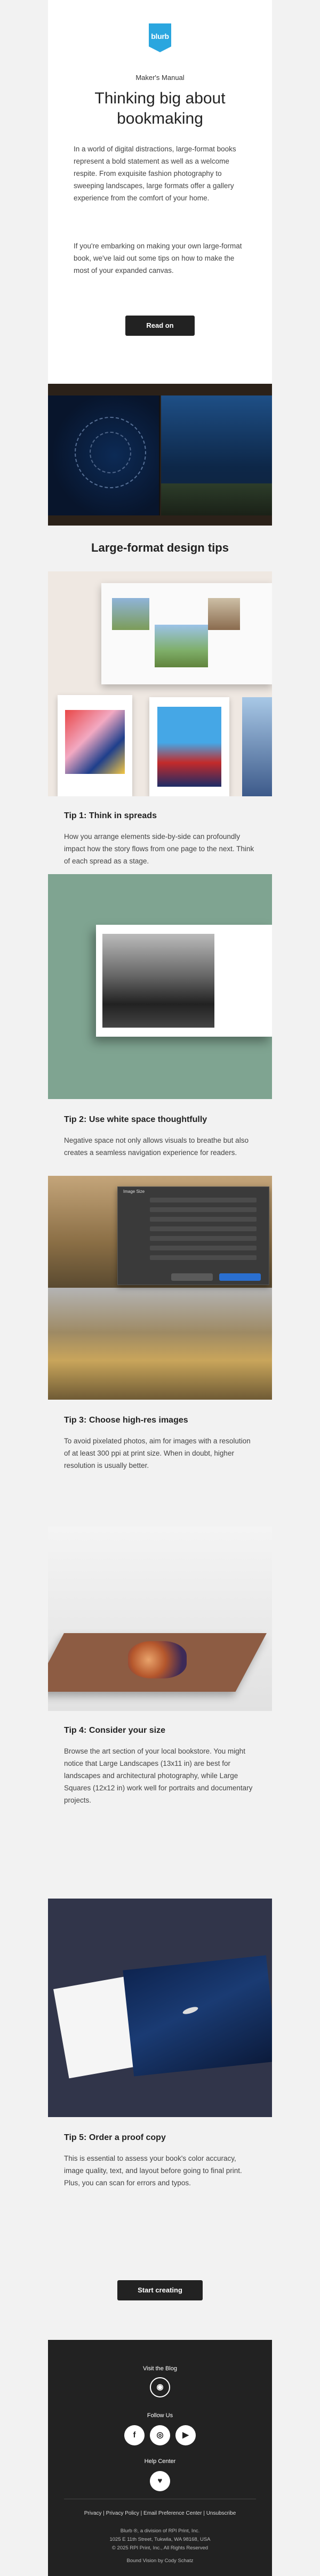 This screenshot has width=320, height=2576. I want to click on dialog-title: Image Size, so click(134, 1191).